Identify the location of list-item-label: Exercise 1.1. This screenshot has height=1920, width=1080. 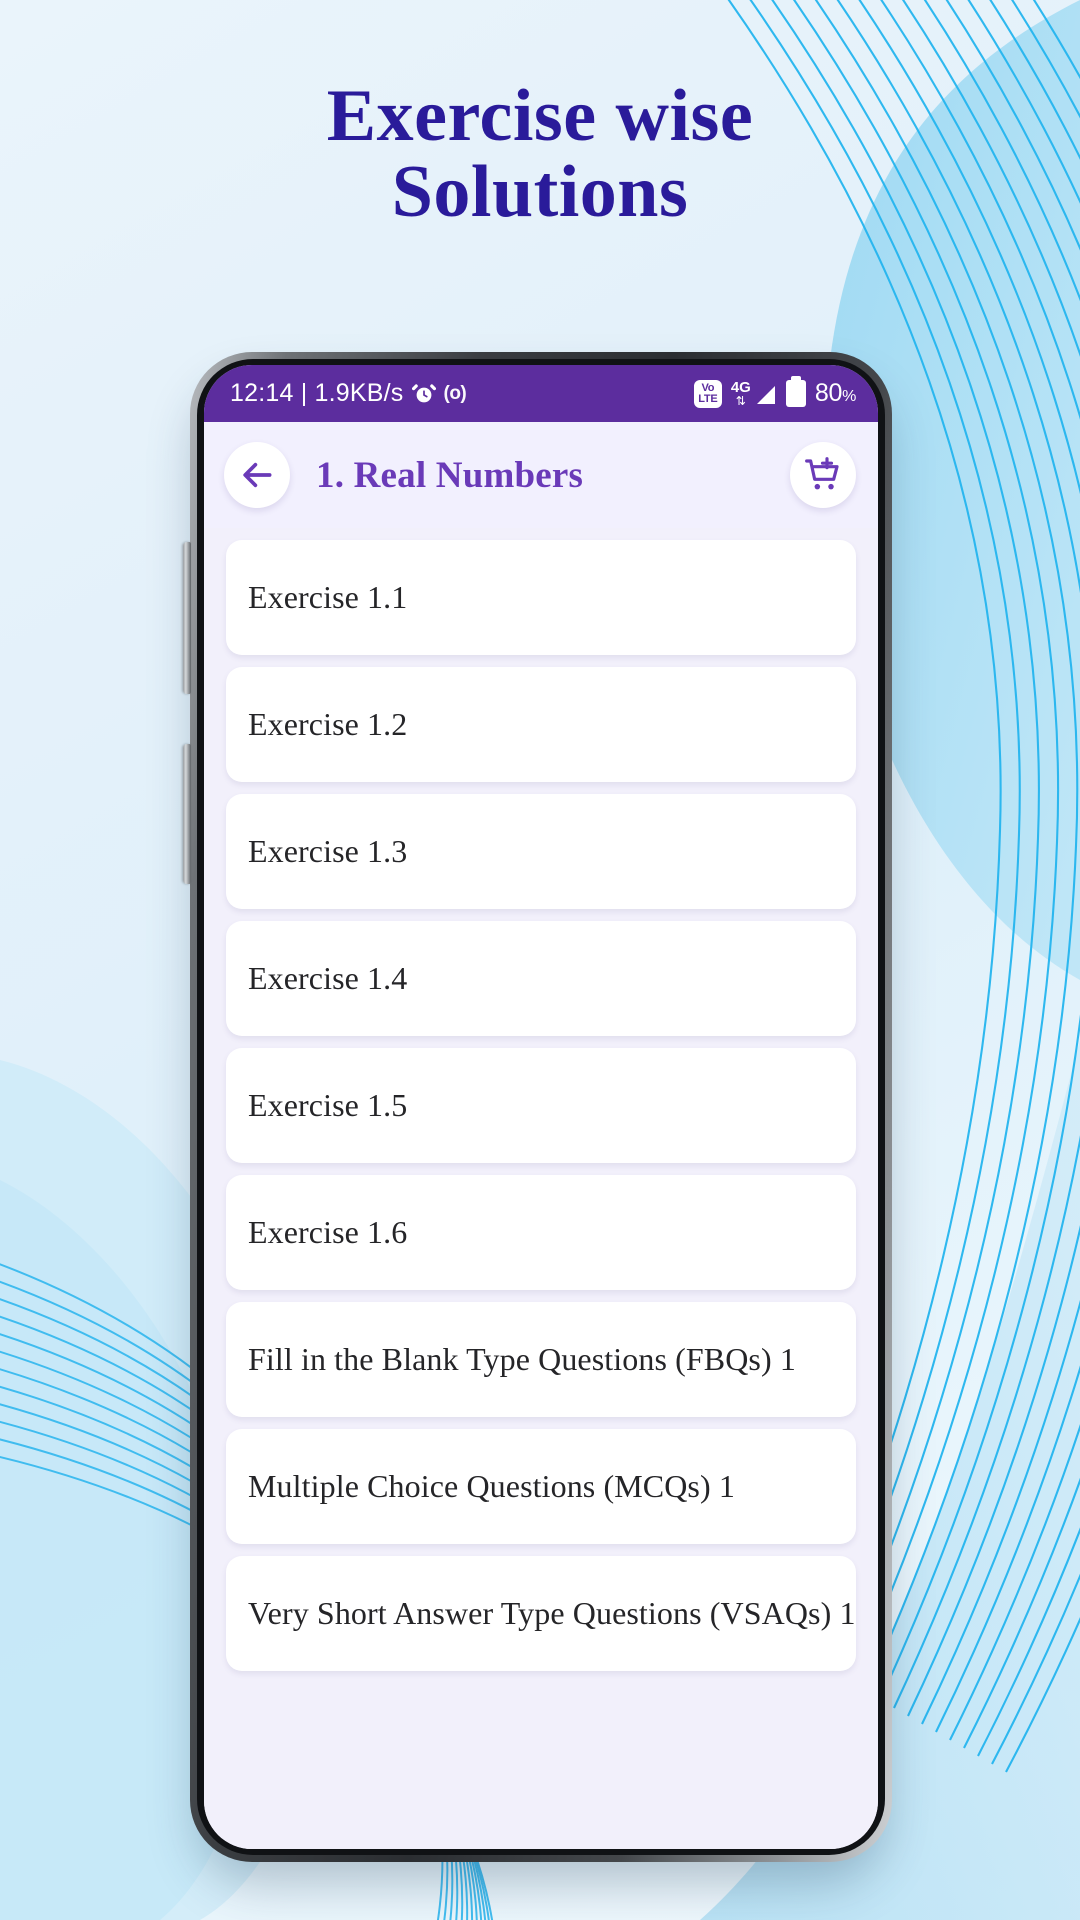
(328, 597).